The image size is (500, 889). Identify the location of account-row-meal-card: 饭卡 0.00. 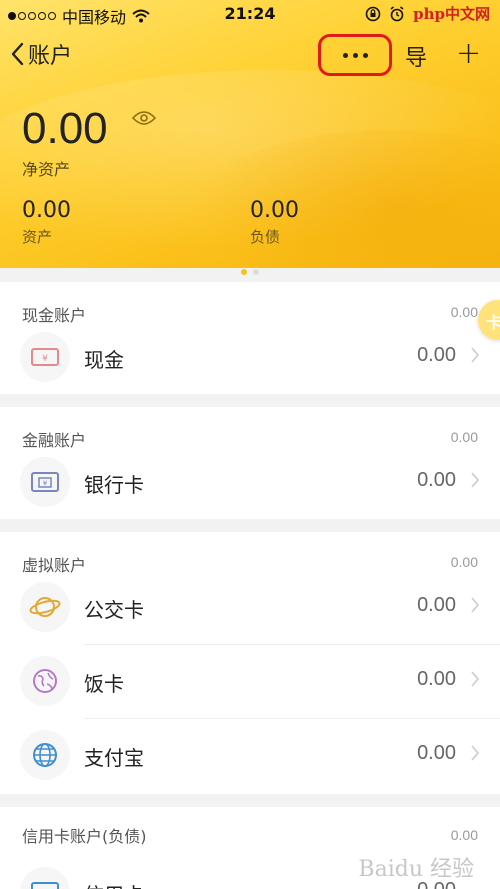
(250, 681).